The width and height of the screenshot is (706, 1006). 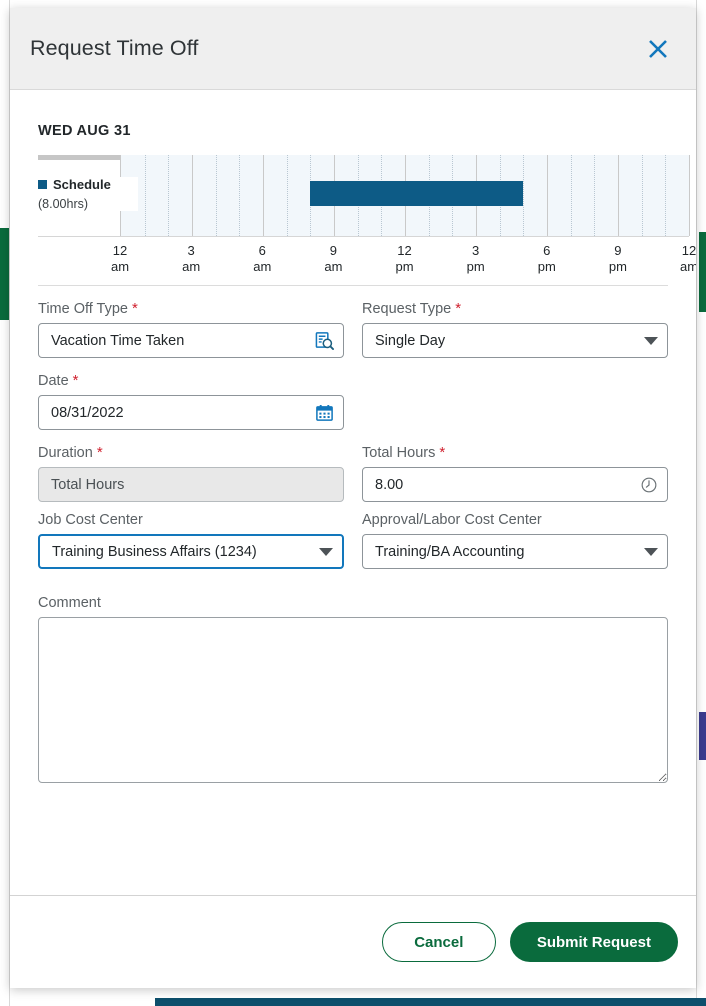 What do you see at coordinates (191, 380) in the screenshot?
I see `date-label: Date *` at bounding box center [191, 380].